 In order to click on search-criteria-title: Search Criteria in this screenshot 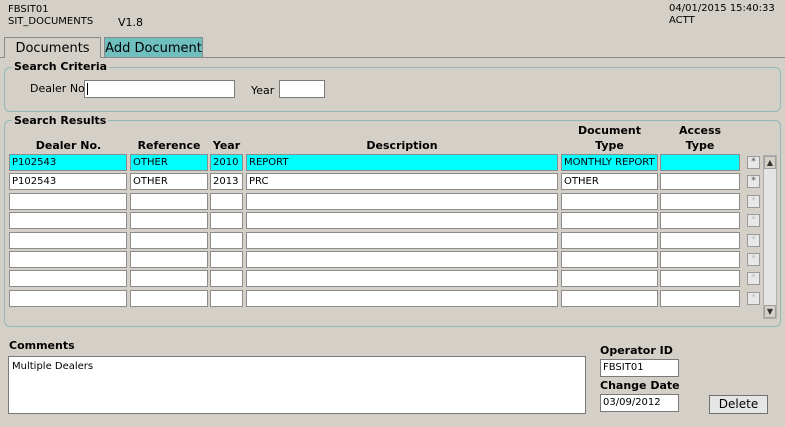, I will do `click(61, 66)`.